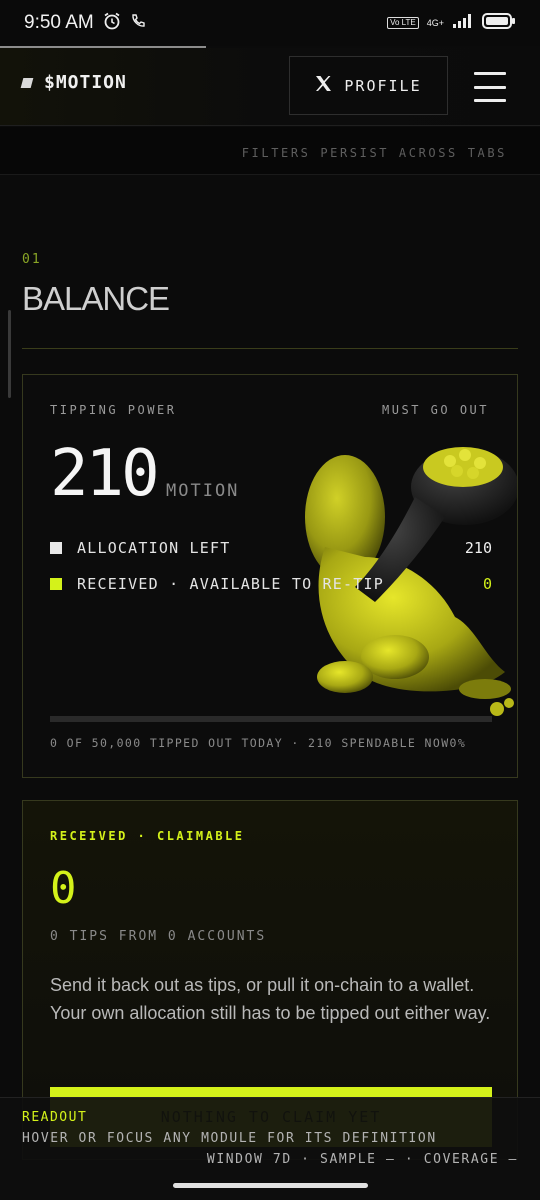 Image resolution: width=540 pixels, height=1200 pixels. Describe the element at coordinates (487, 584) in the screenshot. I see `legend-value: 0` at that location.